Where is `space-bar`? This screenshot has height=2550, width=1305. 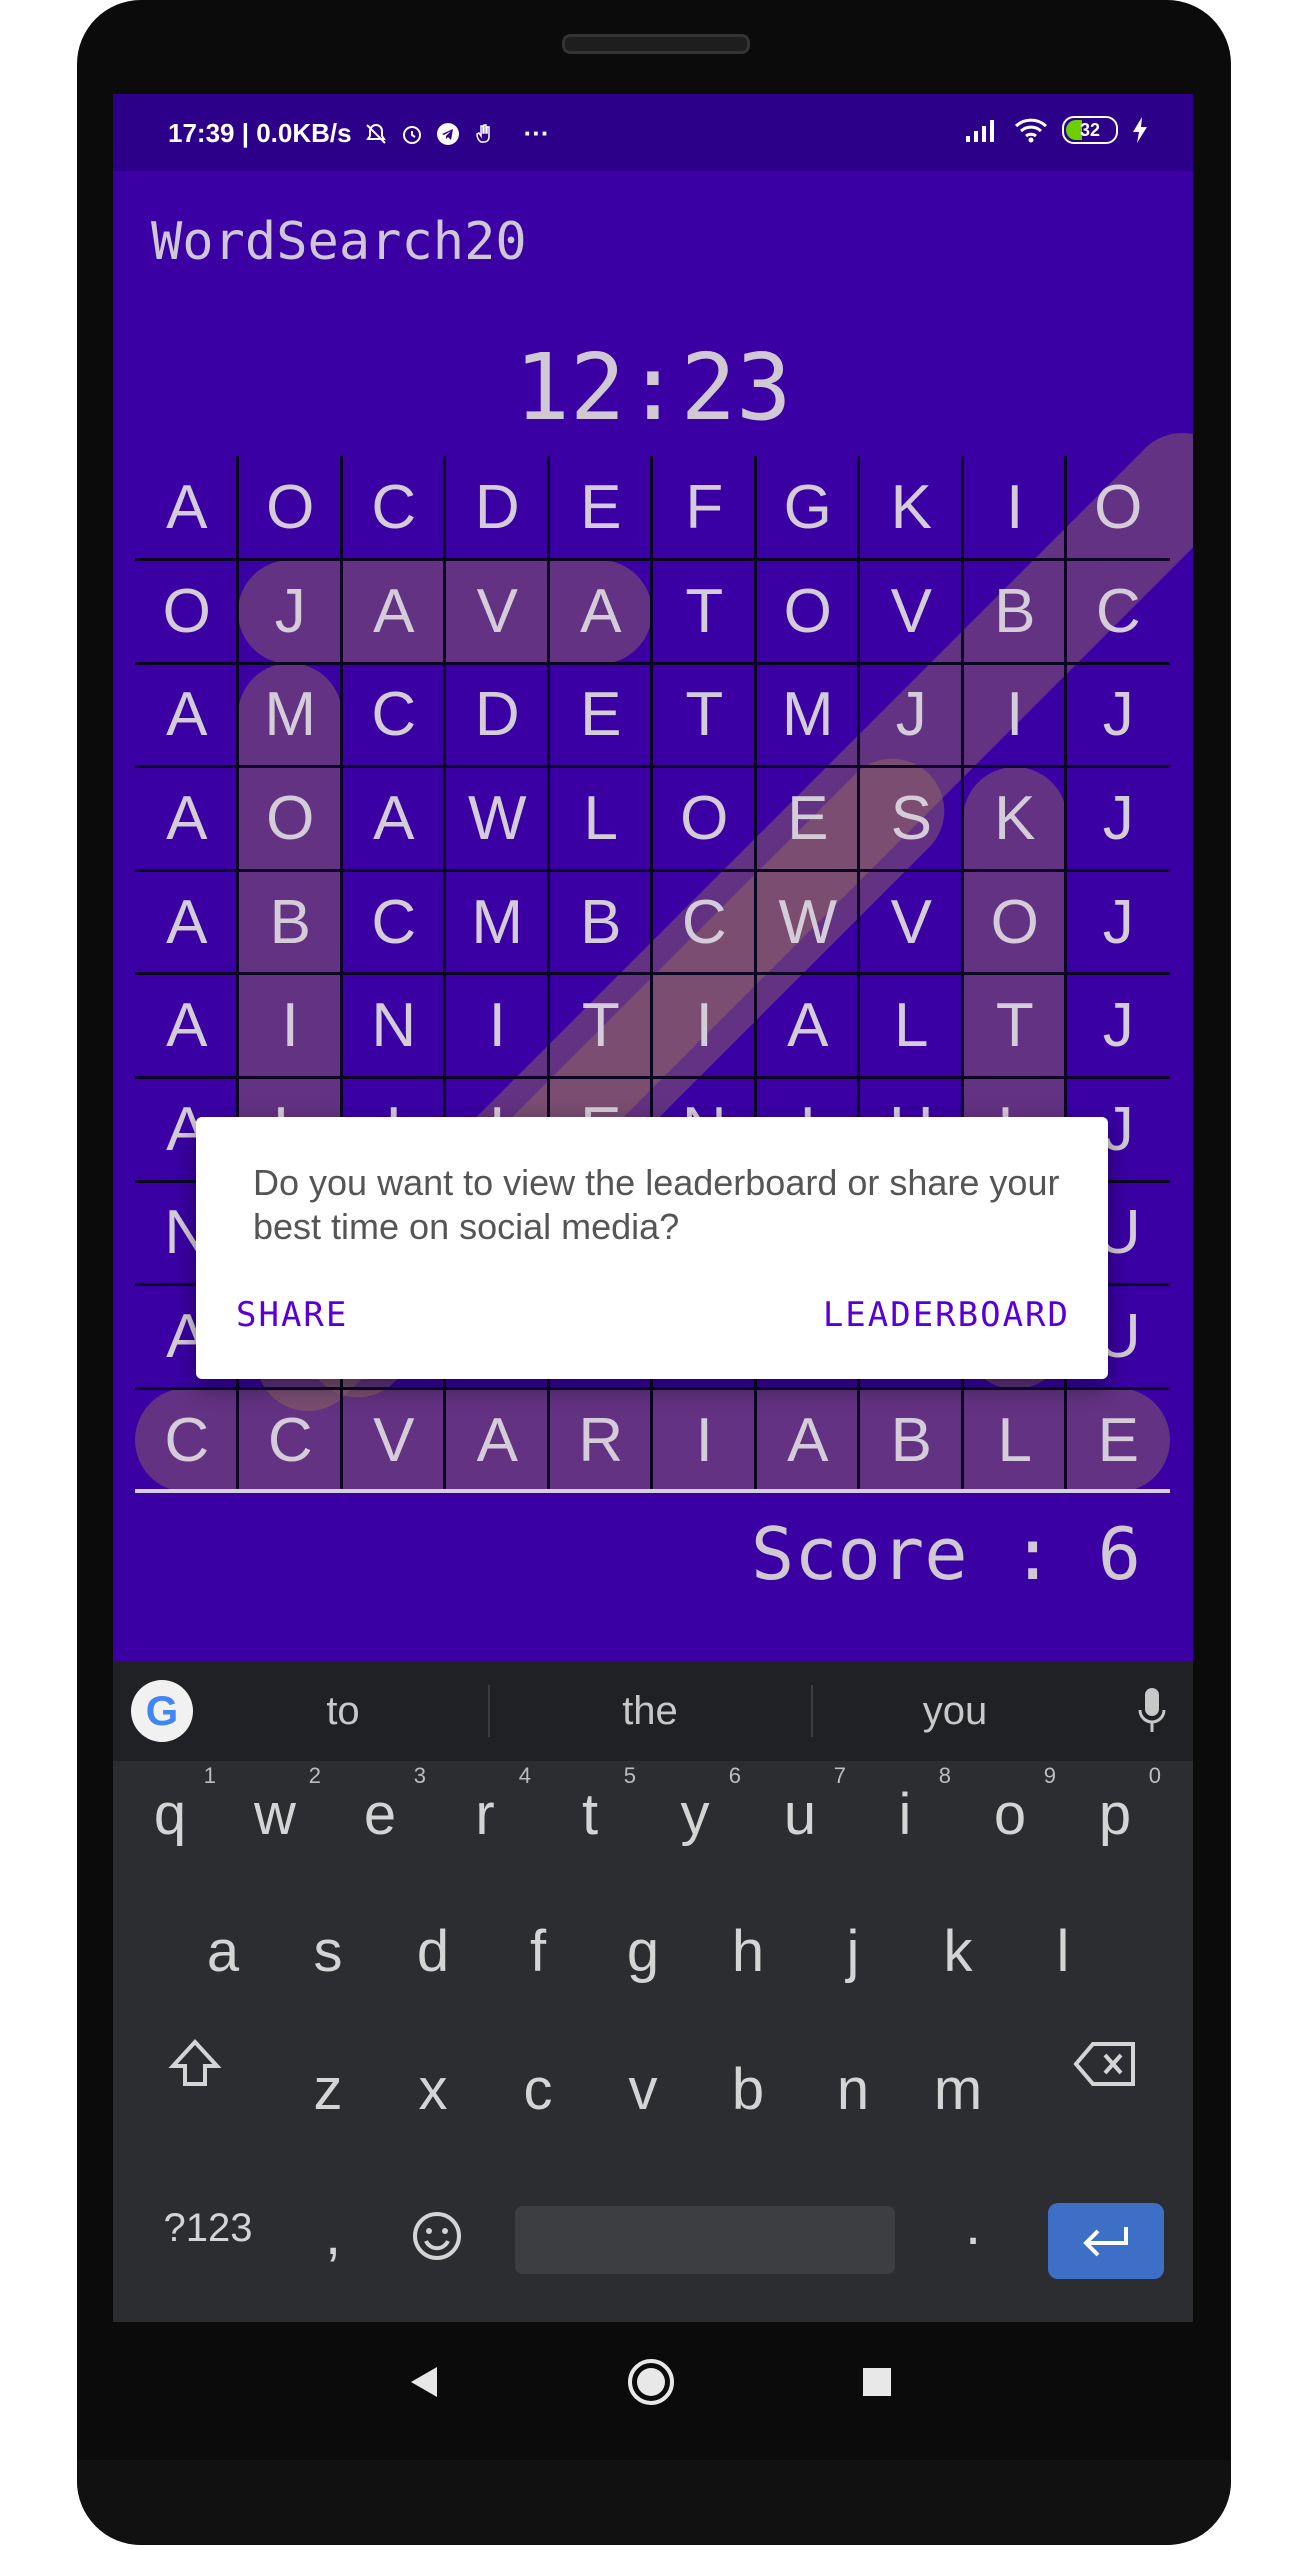 space-bar is located at coordinates (705, 2240).